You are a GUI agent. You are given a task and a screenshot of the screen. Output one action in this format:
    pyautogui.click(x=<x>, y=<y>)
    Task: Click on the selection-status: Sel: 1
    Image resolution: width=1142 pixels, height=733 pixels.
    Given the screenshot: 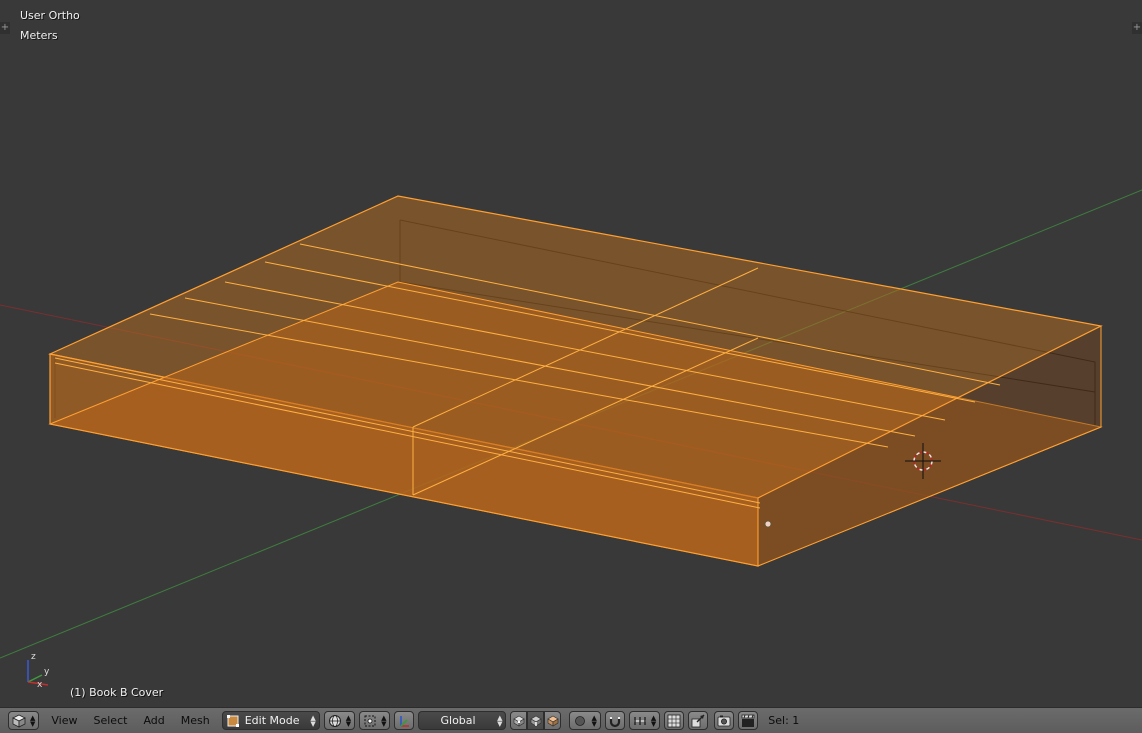 What is the action you would take?
    pyautogui.click(x=784, y=720)
    